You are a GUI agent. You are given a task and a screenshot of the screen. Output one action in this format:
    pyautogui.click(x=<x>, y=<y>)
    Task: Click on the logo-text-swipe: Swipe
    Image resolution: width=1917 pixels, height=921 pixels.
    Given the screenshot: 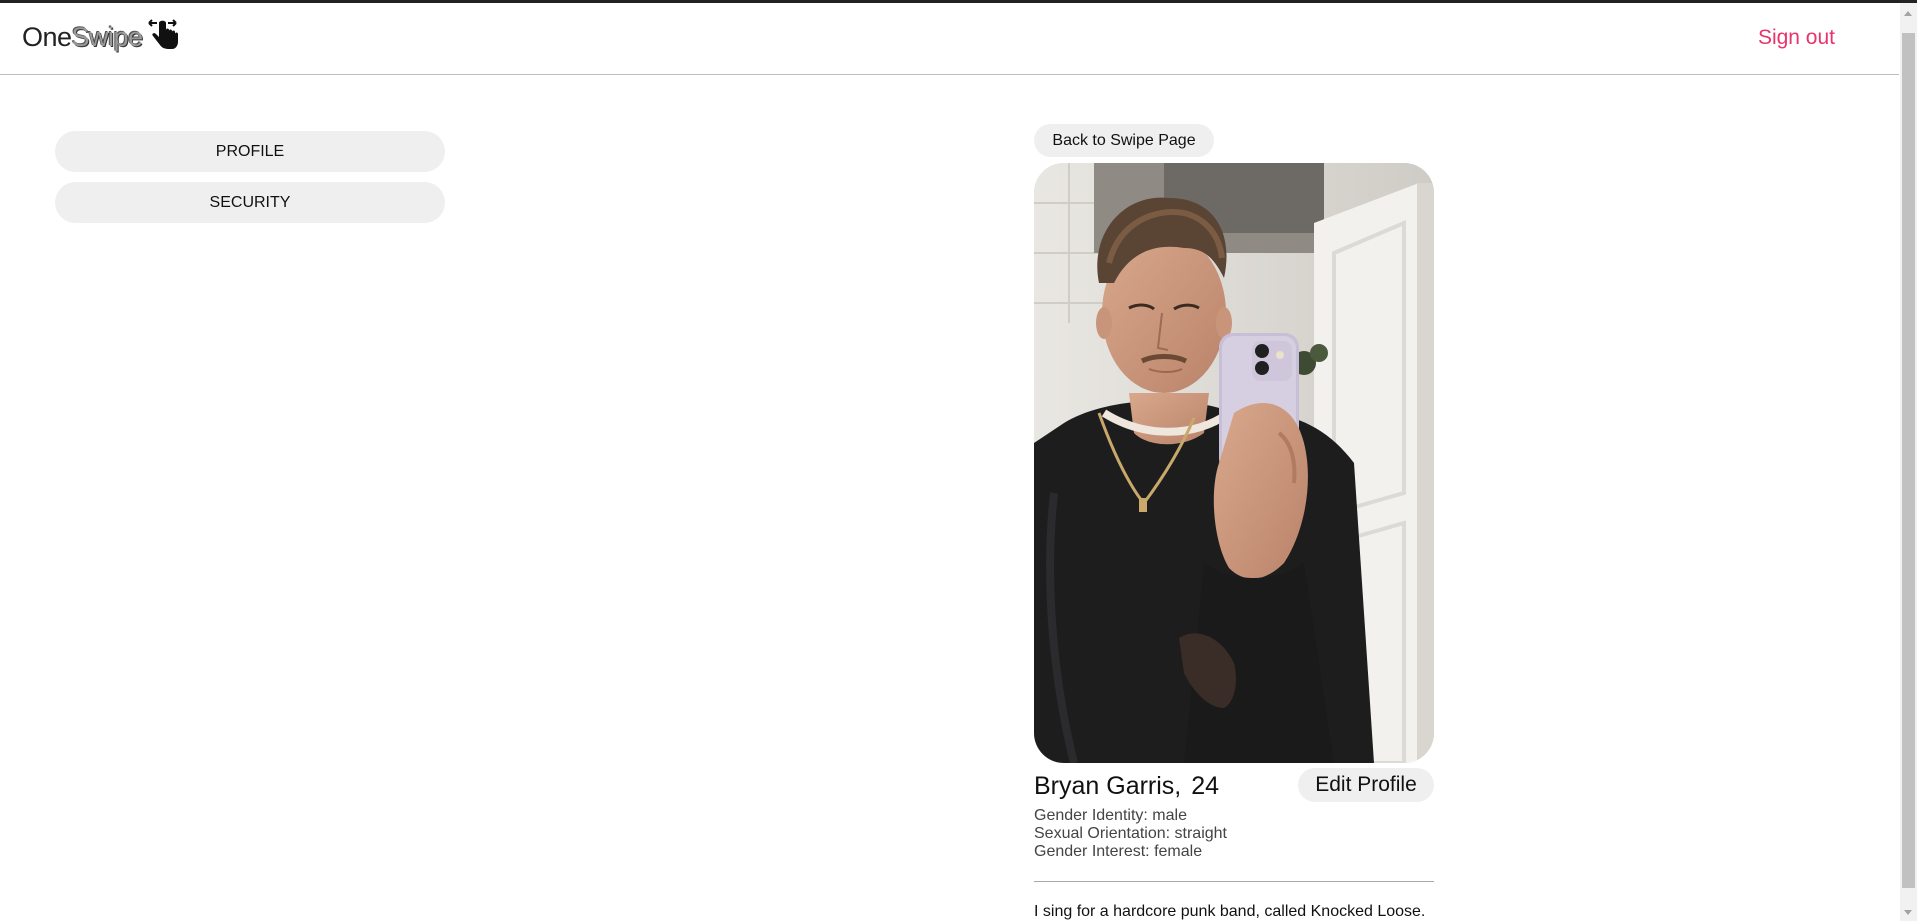 What is the action you would take?
    pyautogui.click(x=107, y=36)
    